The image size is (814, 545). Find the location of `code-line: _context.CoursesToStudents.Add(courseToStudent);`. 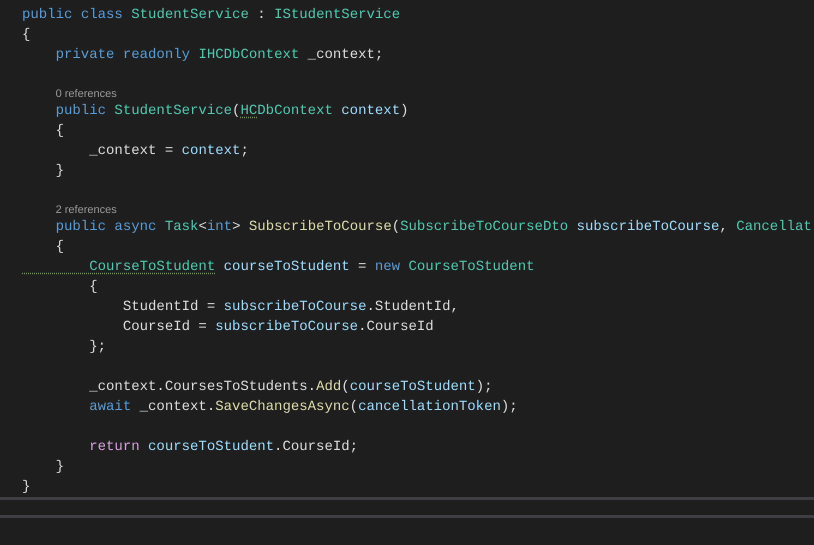

code-line: _context.CoursesToStudents.Add(courseToStudent); is located at coordinates (291, 387).